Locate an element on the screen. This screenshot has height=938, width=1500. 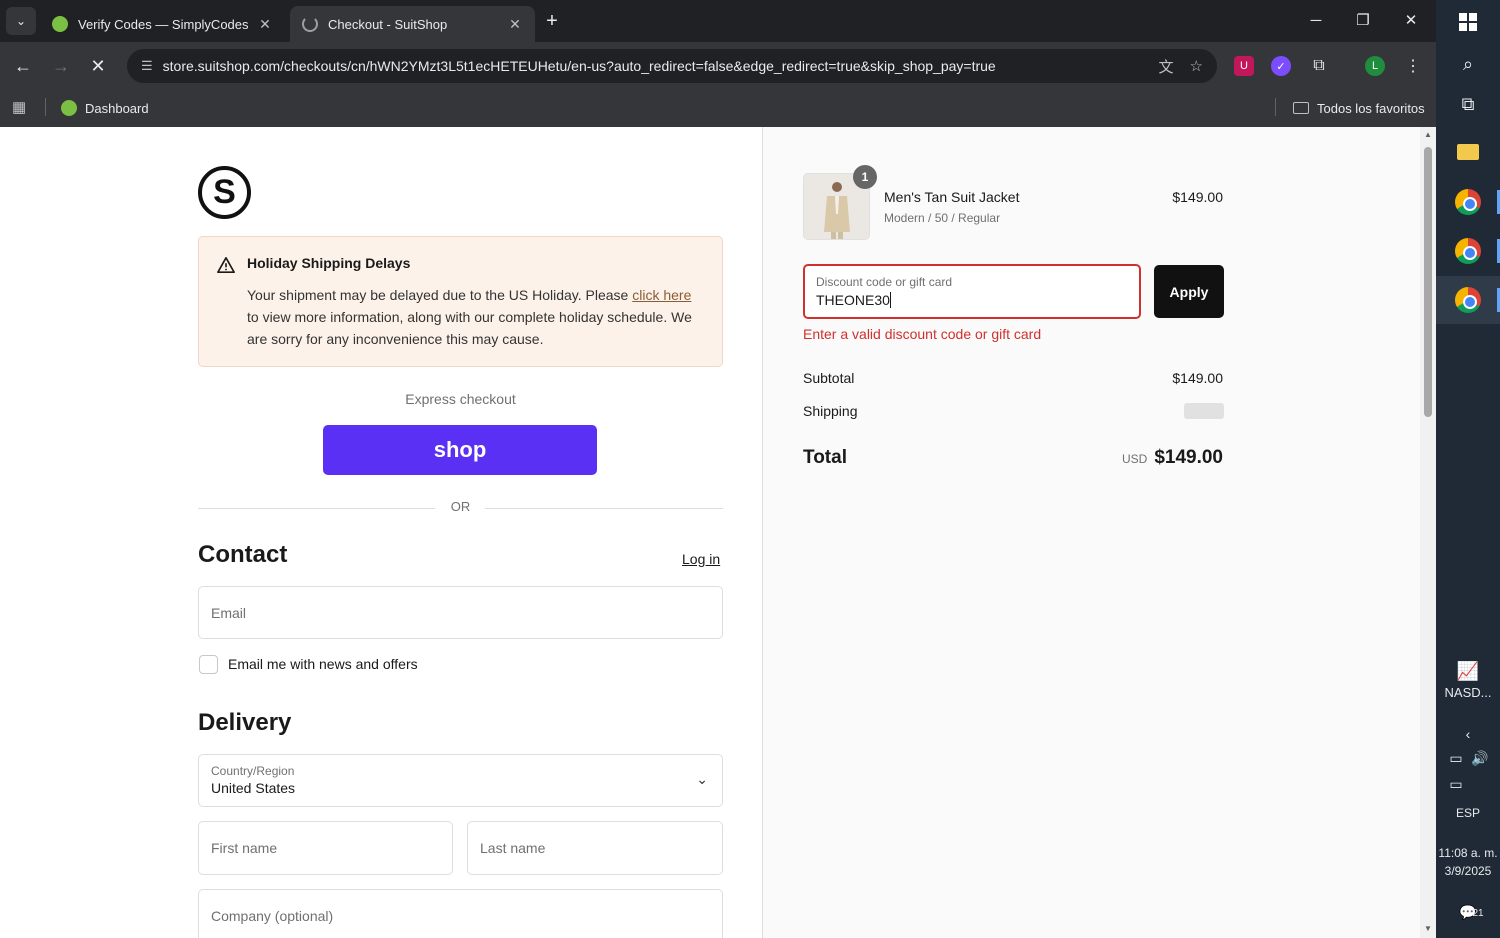
or-label: OR is located at coordinates (460, 506).